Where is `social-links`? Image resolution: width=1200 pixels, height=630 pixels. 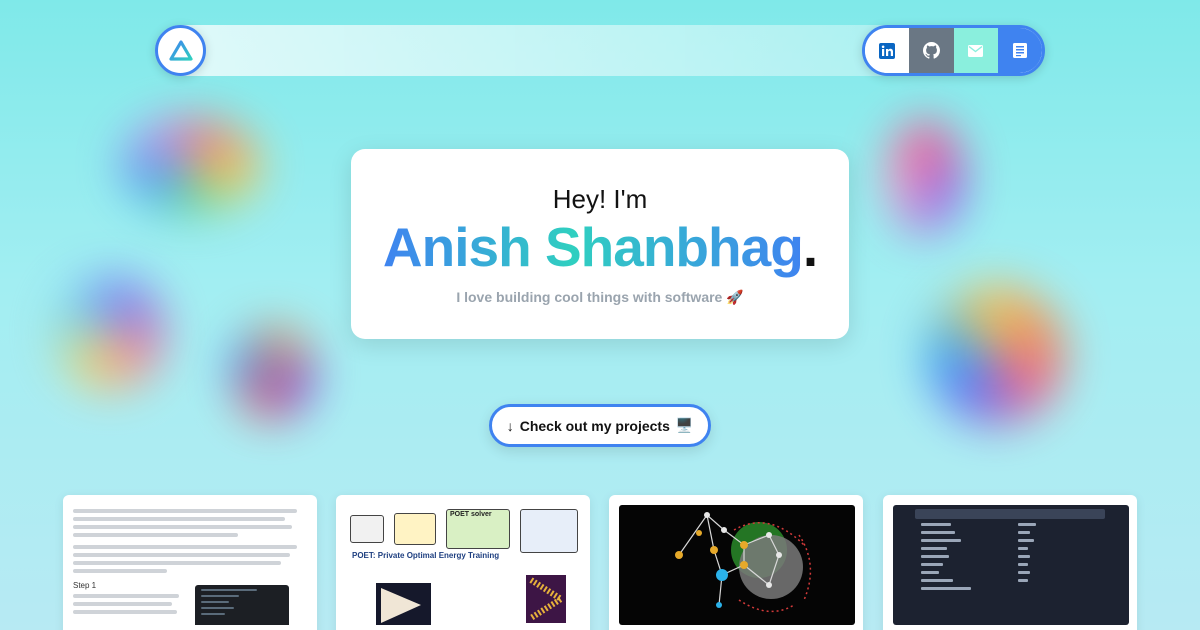 social-links is located at coordinates (953, 50).